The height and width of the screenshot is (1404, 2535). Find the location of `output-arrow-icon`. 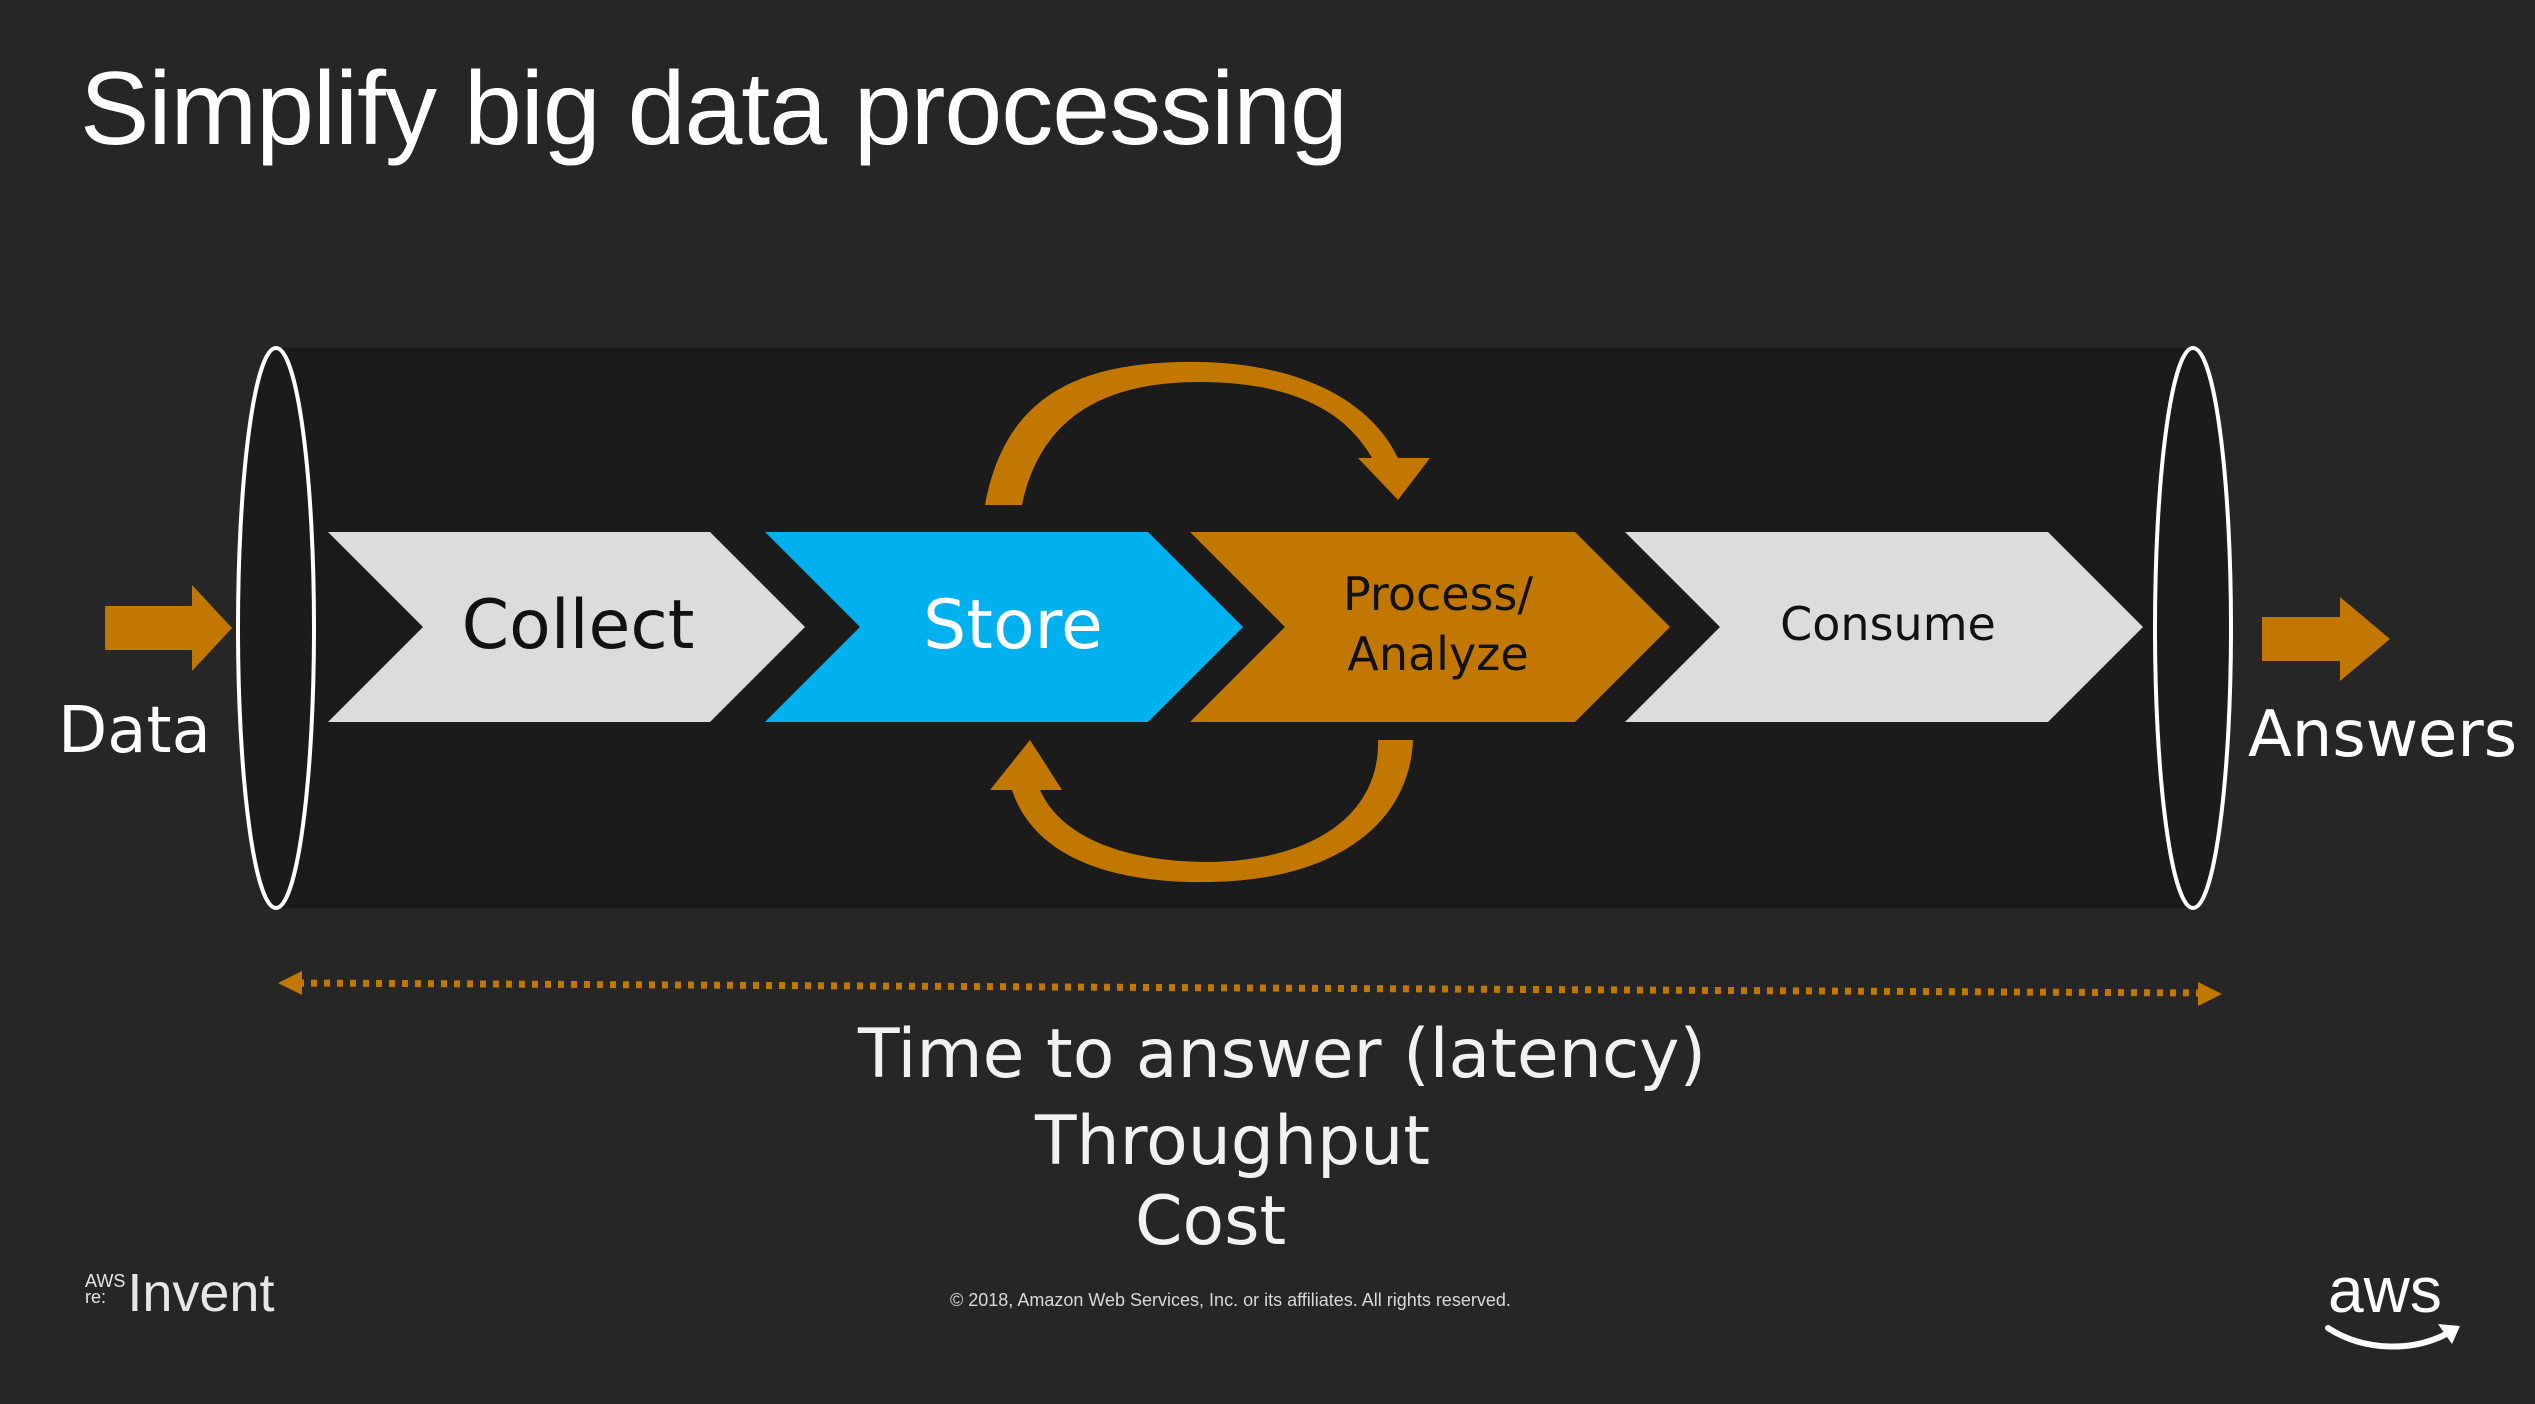

output-arrow-icon is located at coordinates (2326, 639).